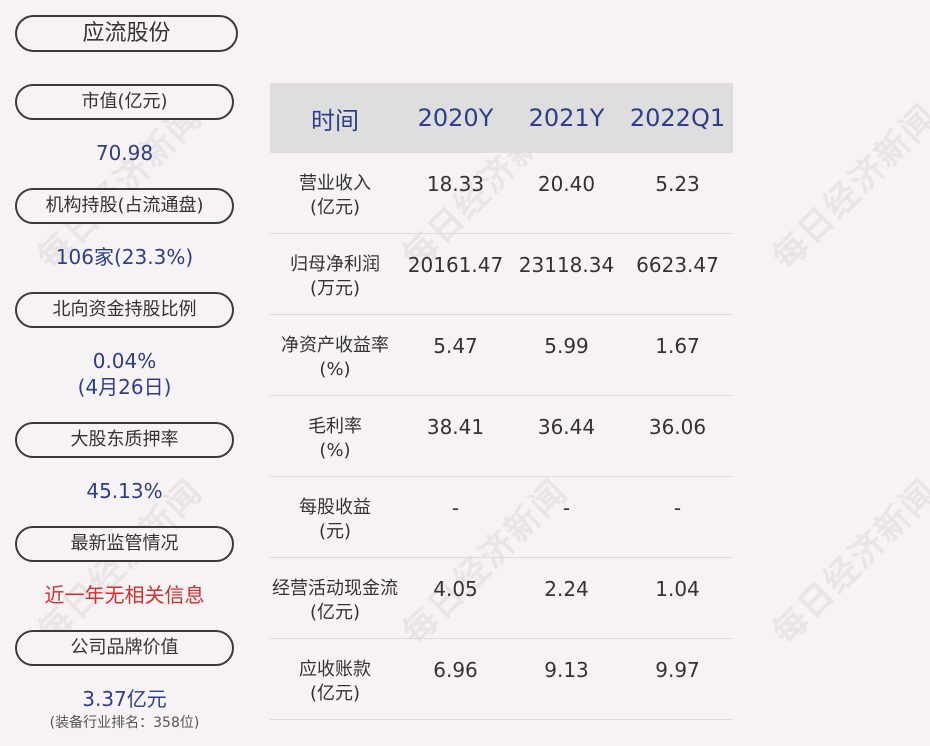  What do you see at coordinates (501, 598) in the screenshot?
I see `table-row: 经营活动现金流 (亿元) 4.05 2.24 1.04` at bounding box center [501, 598].